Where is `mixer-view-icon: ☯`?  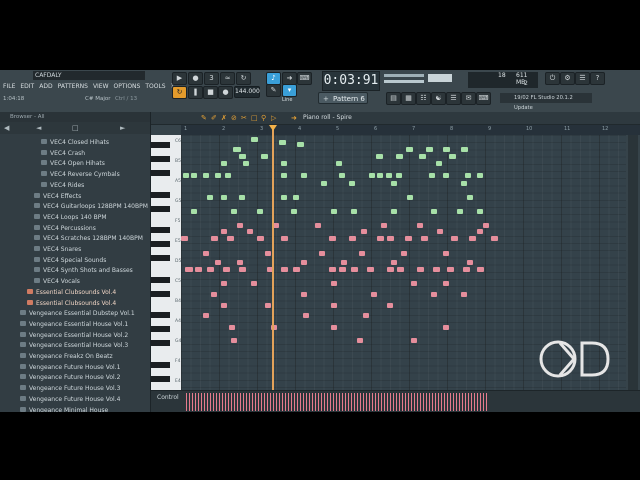 mixer-view-icon: ☯ is located at coordinates (438, 98).